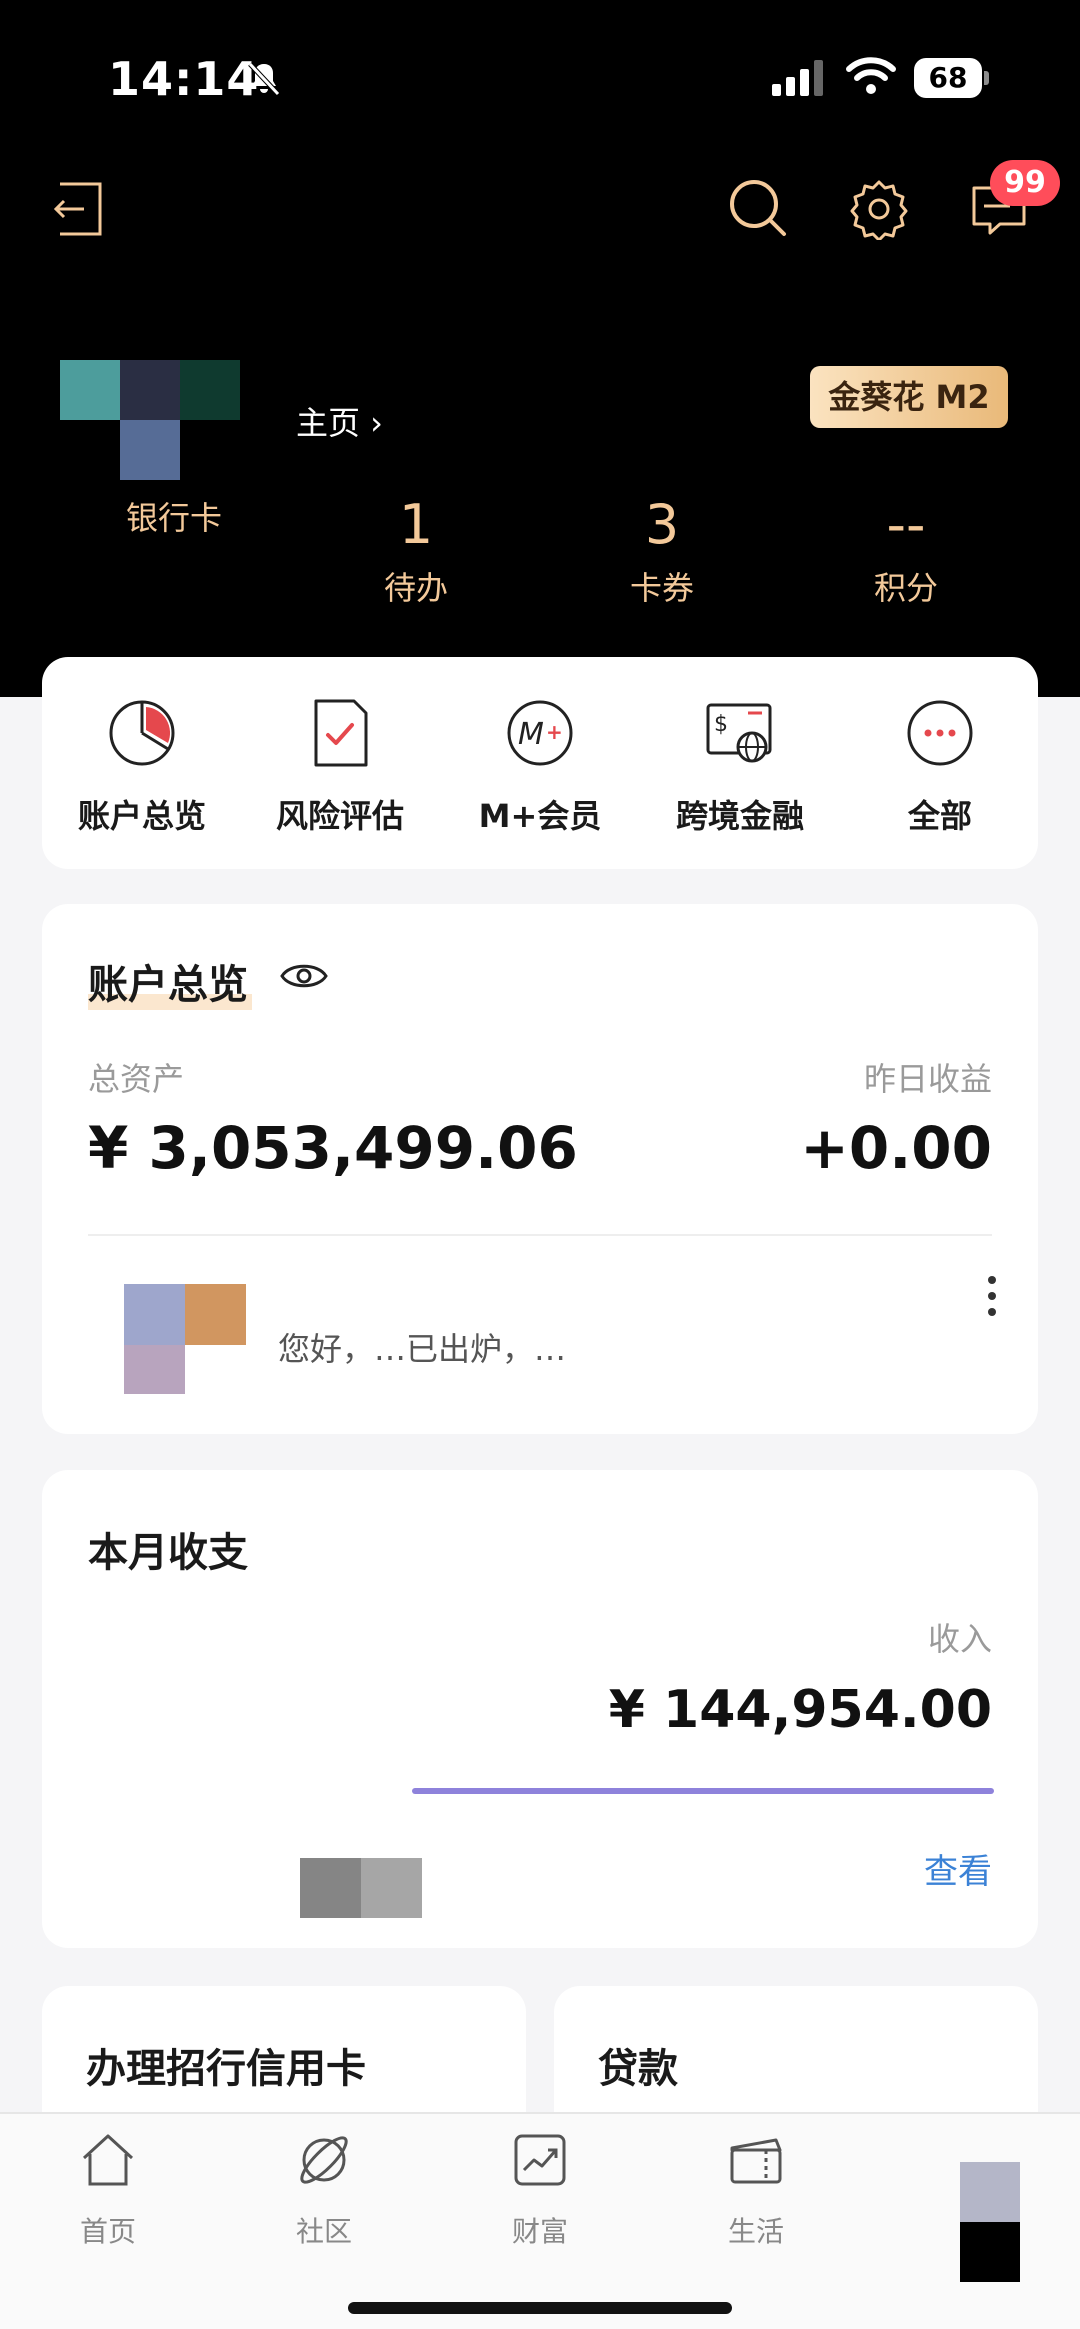  Describe the element at coordinates (927, 1079) in the screenshot. I see `yesterday-earnings-label: 昨日收益` at that location.